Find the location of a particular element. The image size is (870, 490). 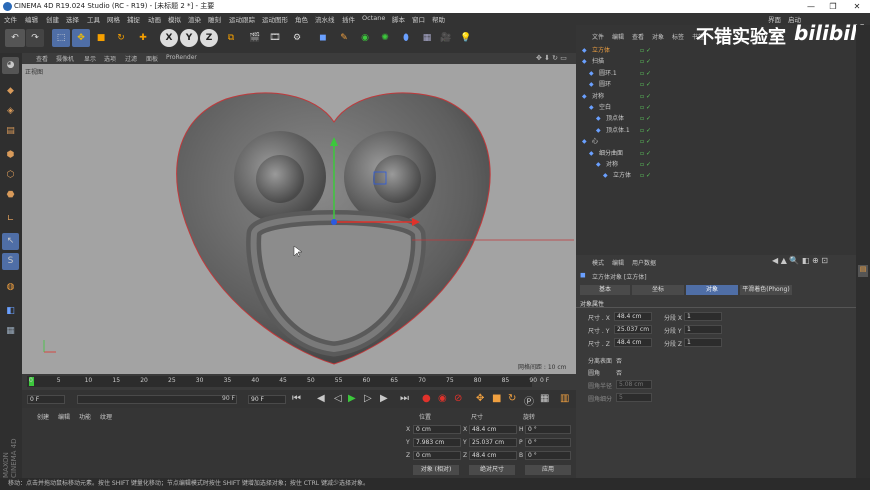

frame-range-slider is located at coordinates (157, 399).